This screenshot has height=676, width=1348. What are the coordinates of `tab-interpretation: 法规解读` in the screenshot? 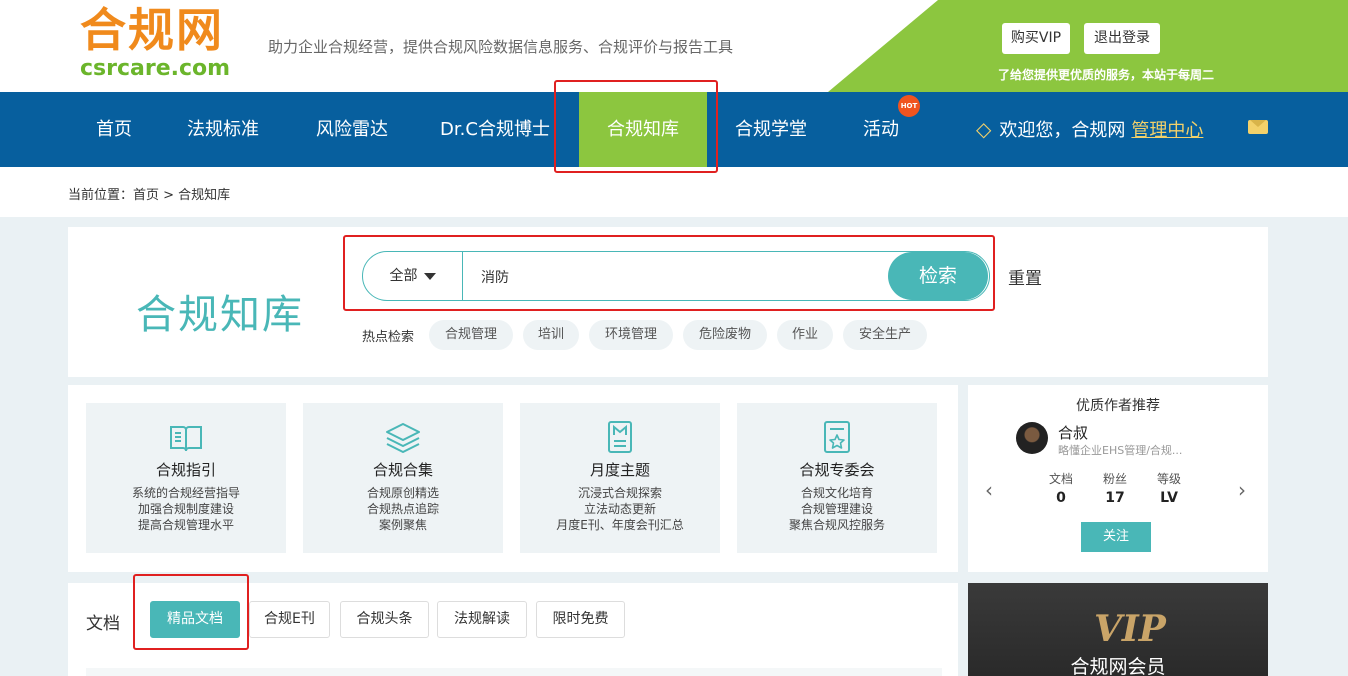 It's located at (482, 619).